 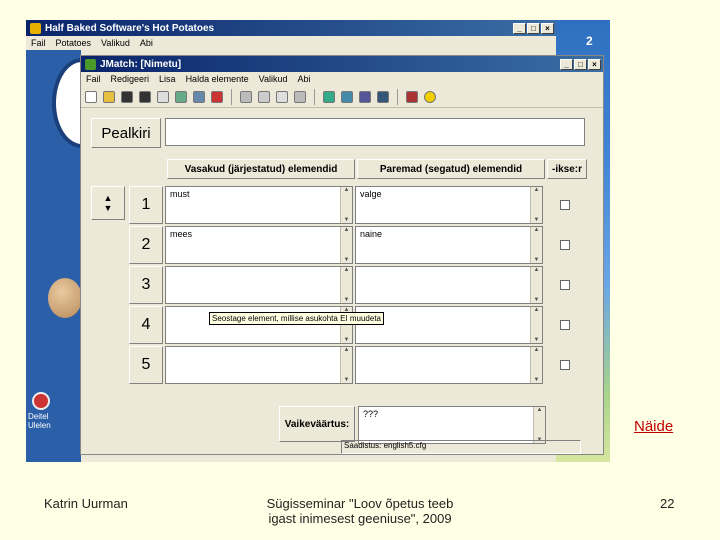 I want to click on save-as-icon, so click(x=145, y=96).